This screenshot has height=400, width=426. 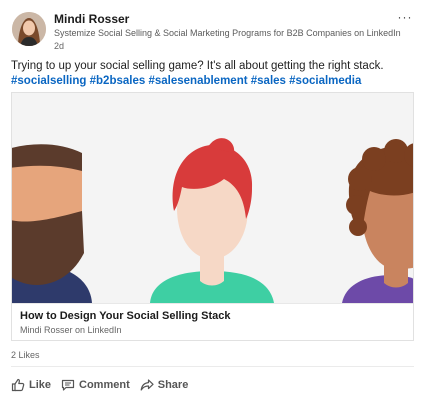 I want to click on author-name: Mindi Rosser, so click(x=91, y=19).